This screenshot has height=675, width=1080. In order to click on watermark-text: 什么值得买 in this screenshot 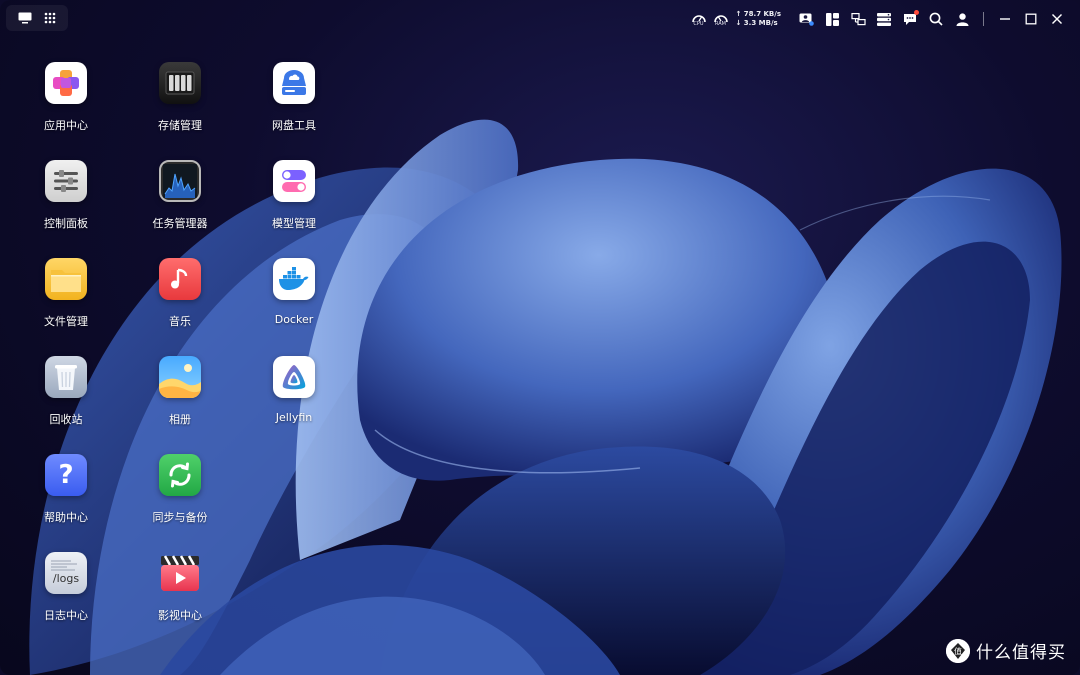, I will do `click(1021, 653)`.